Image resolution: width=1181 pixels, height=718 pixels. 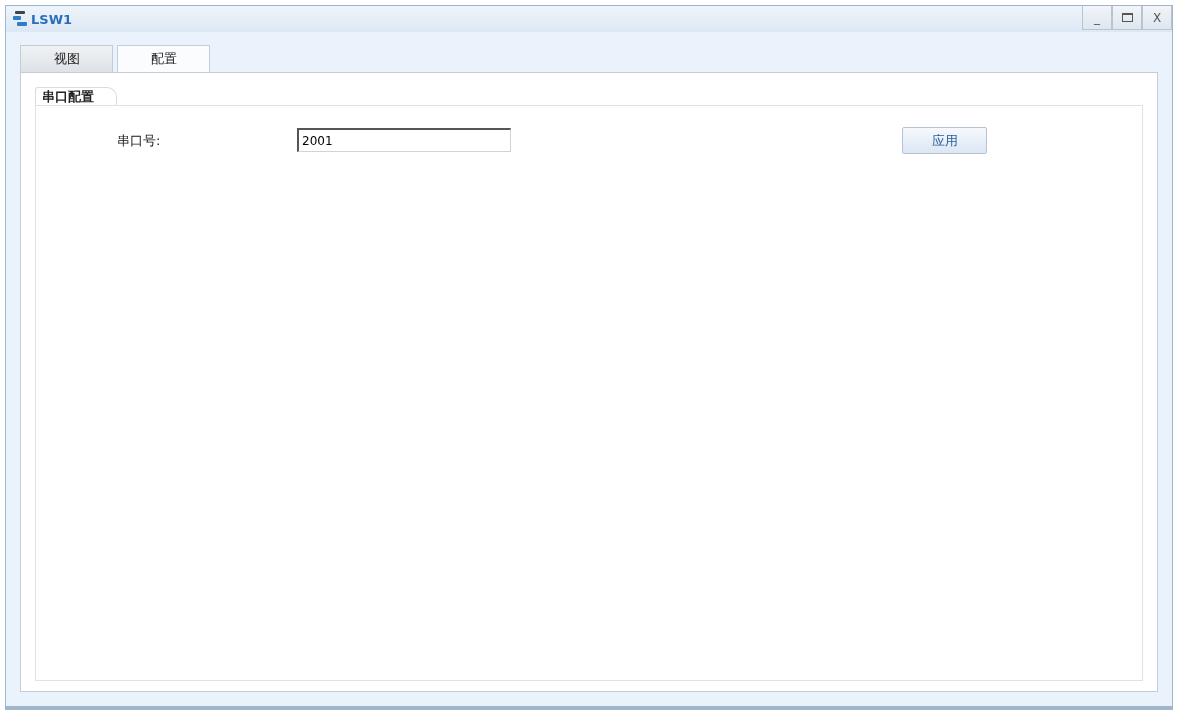 I want to click on input-field: 2001, so click(x=404, y=140).